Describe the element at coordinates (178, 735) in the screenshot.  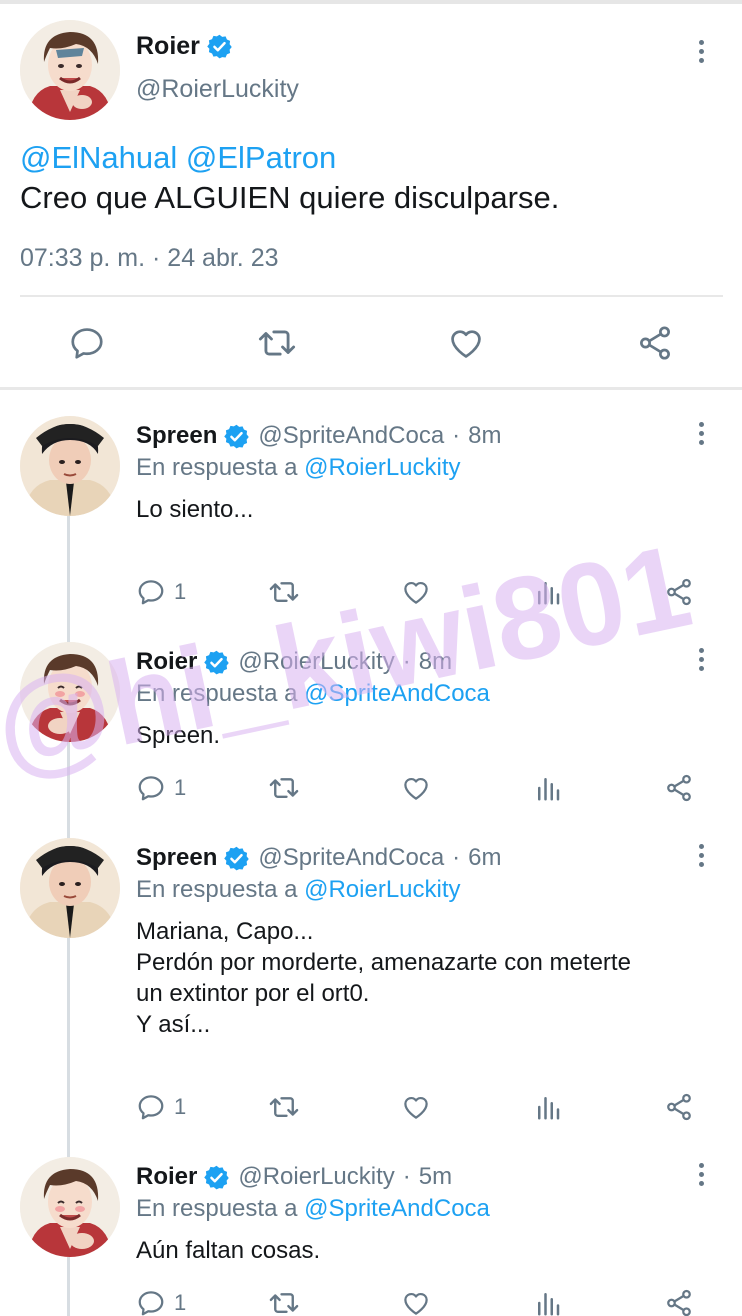
I see `reply-text: Spreen.` at that location.